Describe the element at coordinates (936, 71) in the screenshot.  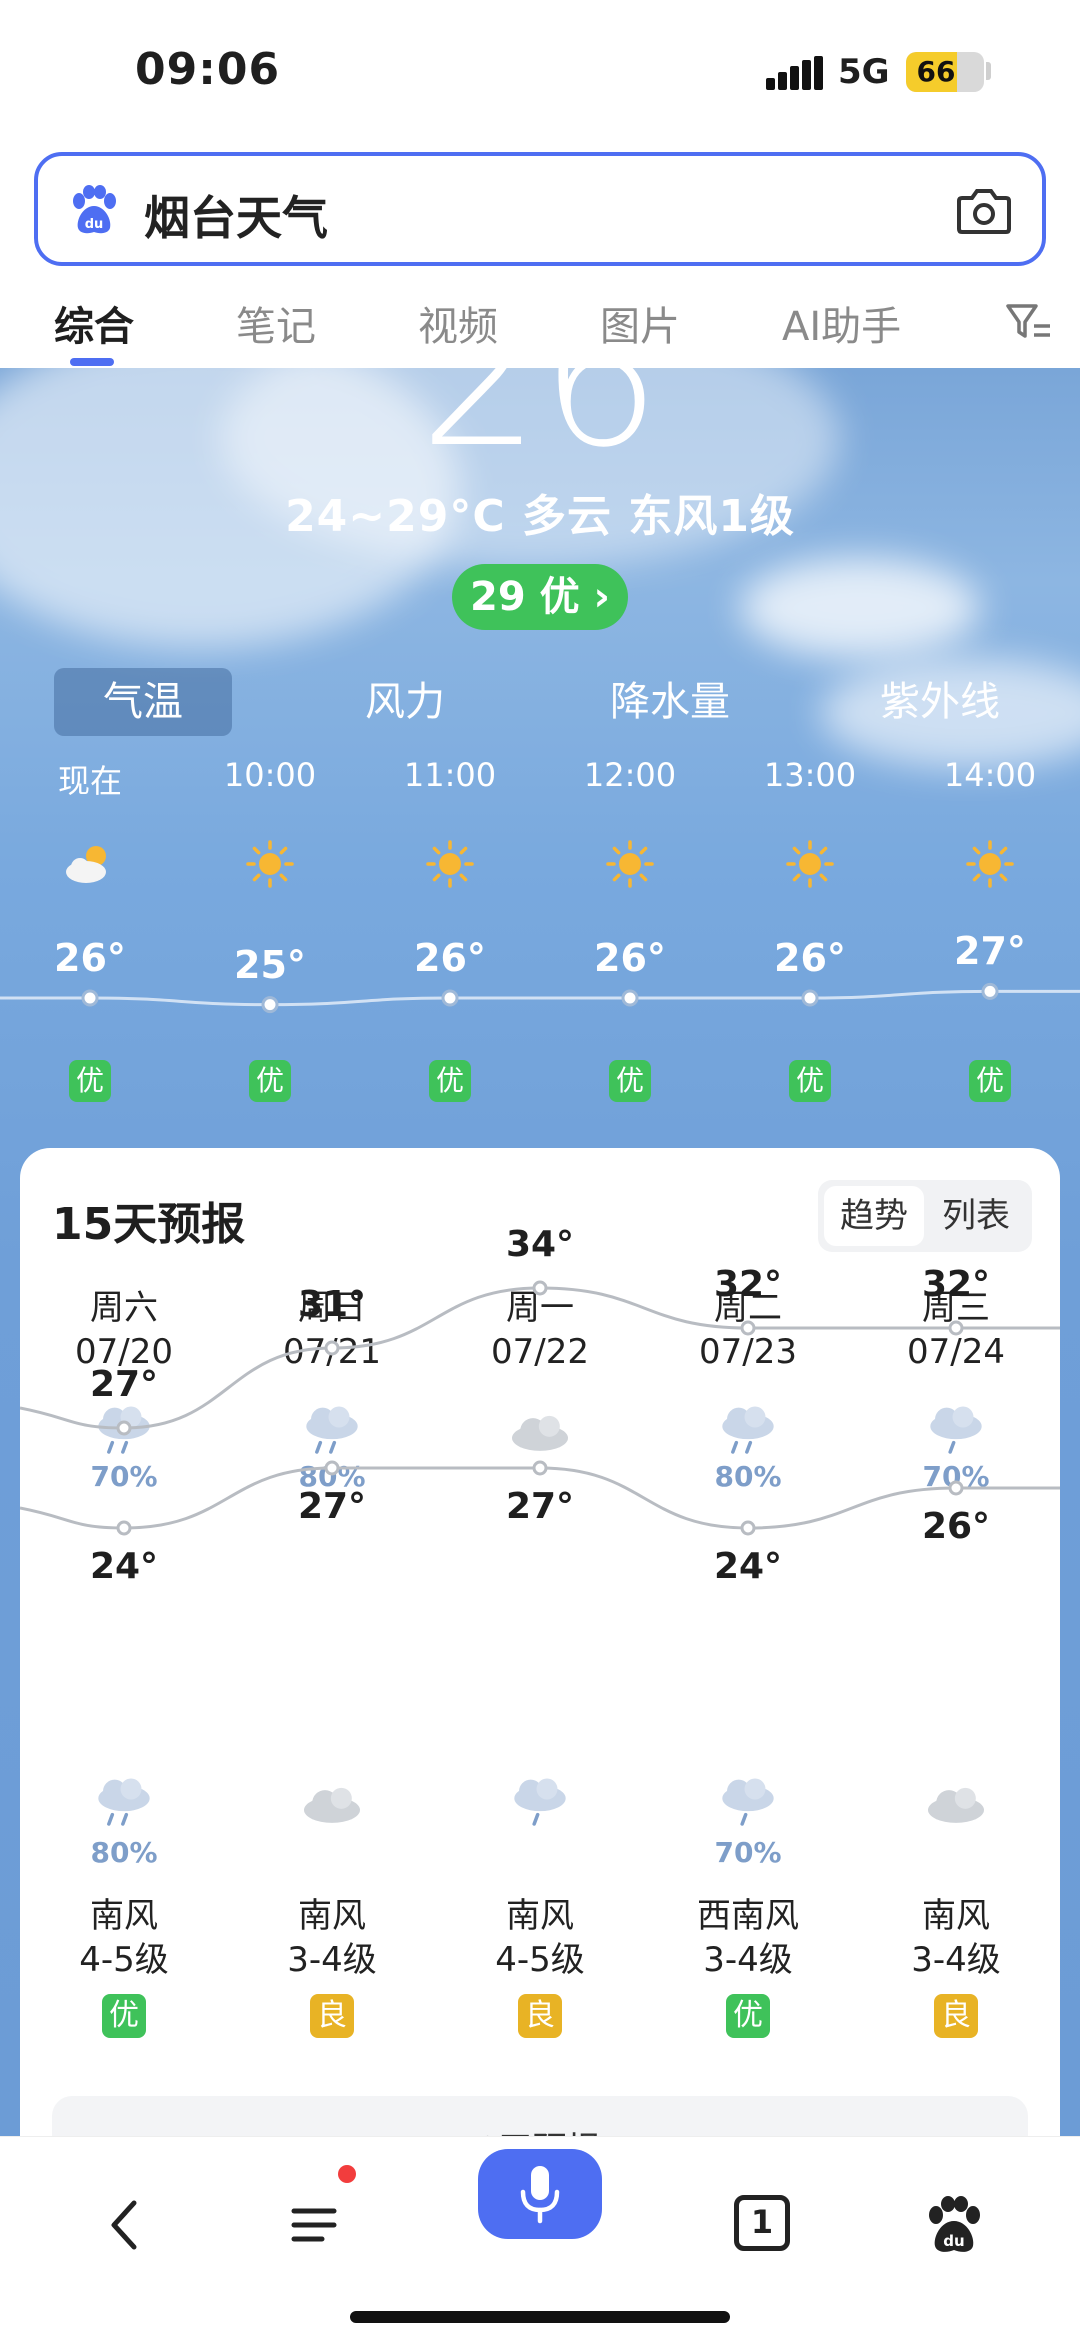
I see `battery-level: 66` at that location.